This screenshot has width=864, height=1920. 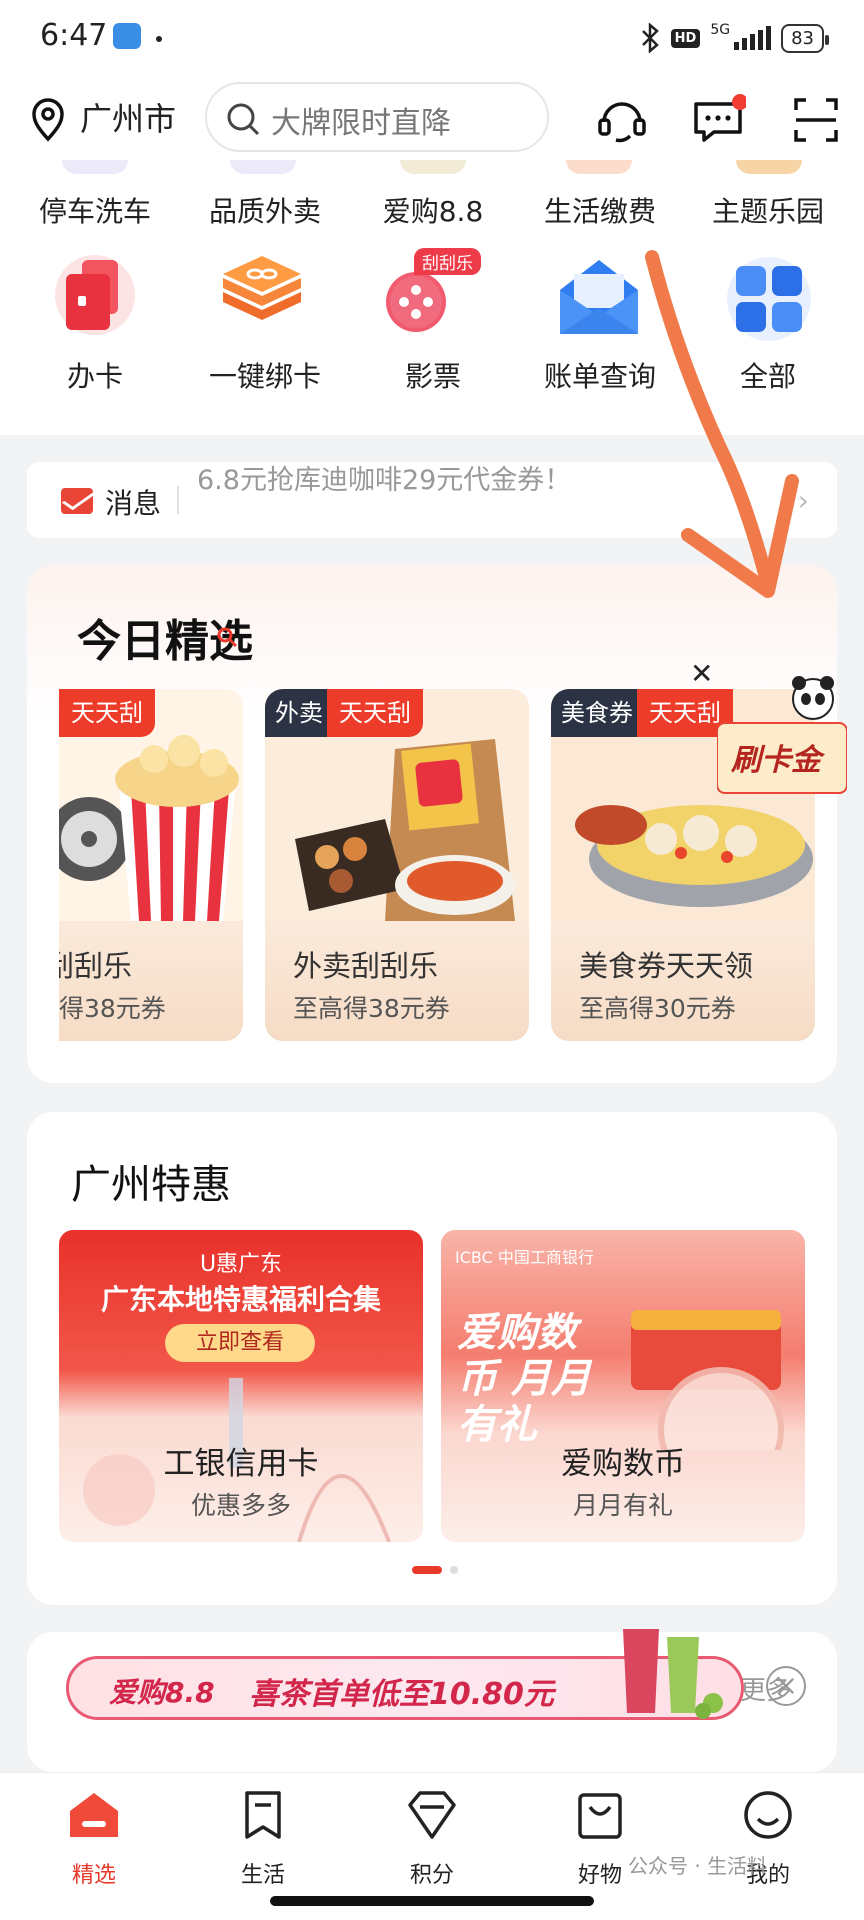 What do you see at coordinates (803, 500) in the screenshot?
I see `chevron-right-icon: ›` at bounding box center [803, 500].